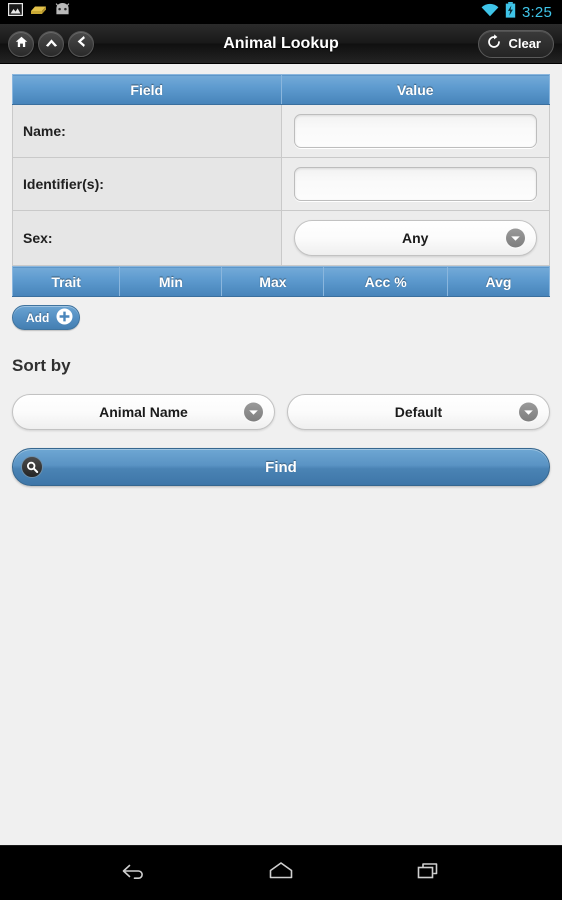  I want to click on status-notification-icons, so click(39, 11).